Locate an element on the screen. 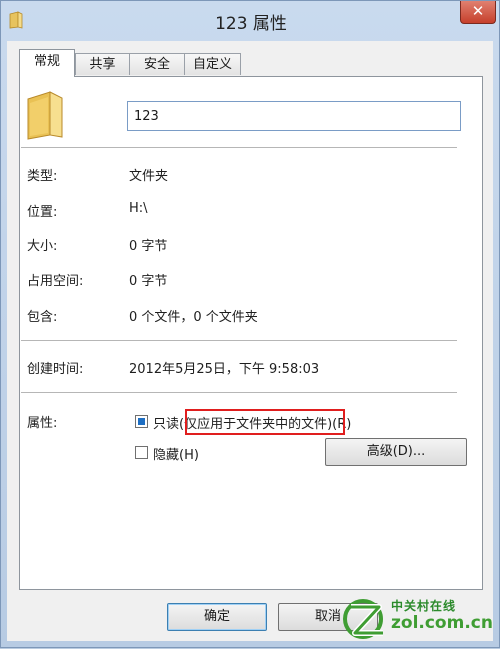 The image size is (500, 649). title-bar: 123 属性 ✕ is located at coordinates (250, 21).